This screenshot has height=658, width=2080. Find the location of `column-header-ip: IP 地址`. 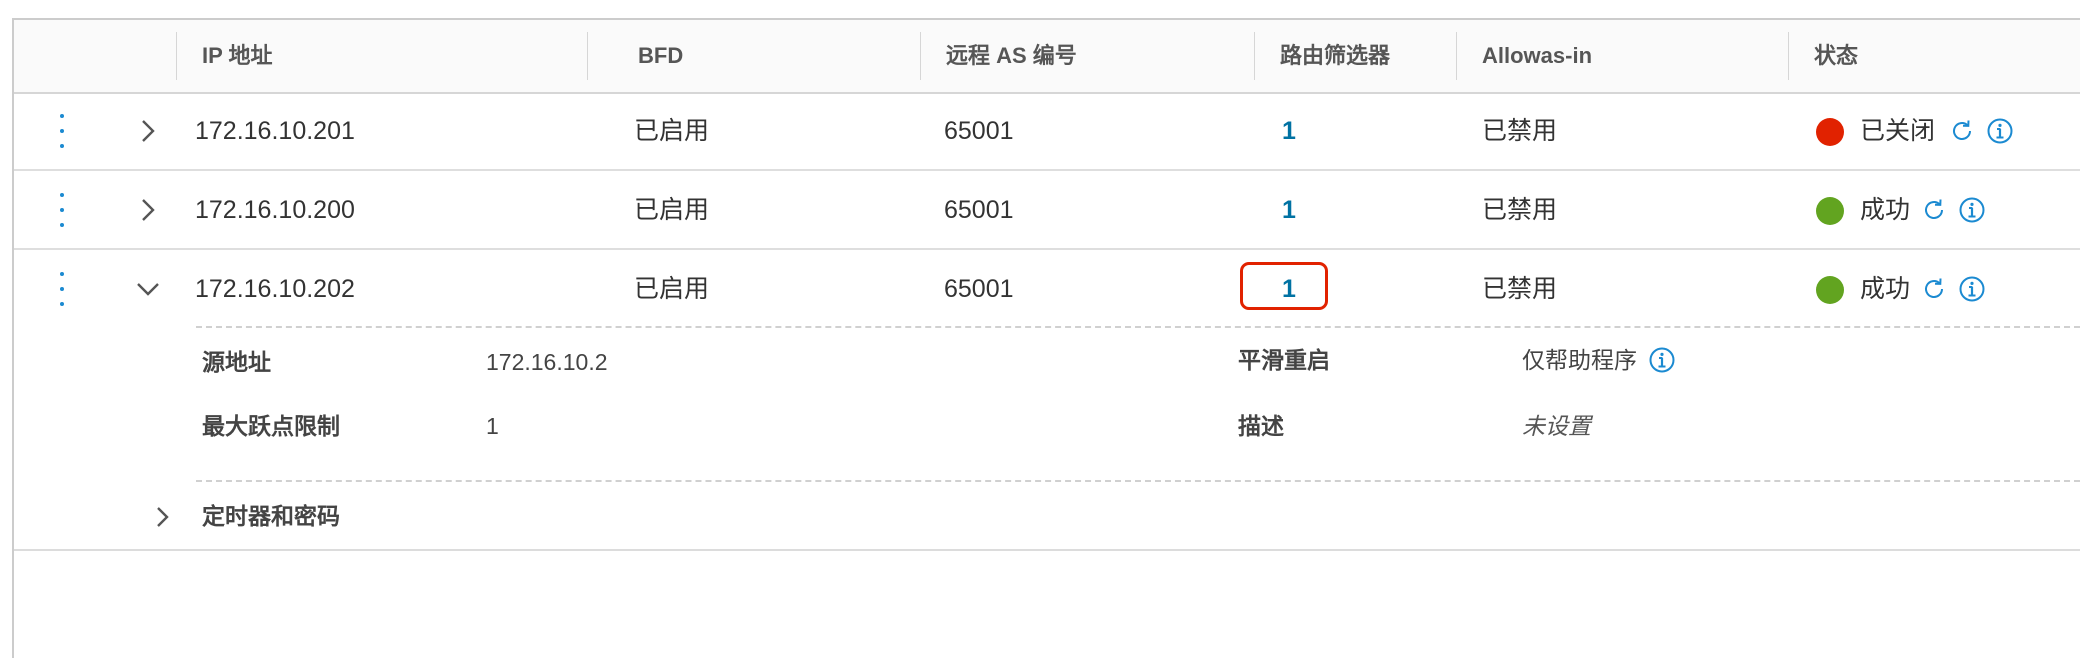

column-header-ip: IP 地址 is located at coordinates (237, 56).